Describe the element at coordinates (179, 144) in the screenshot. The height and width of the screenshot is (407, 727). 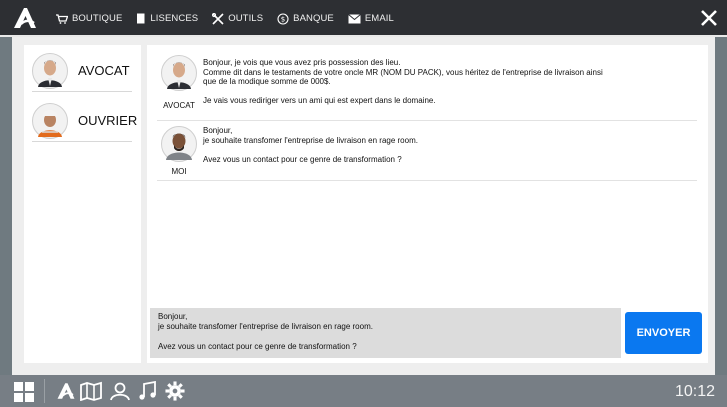
I see `user-avatar-icon` at that location.